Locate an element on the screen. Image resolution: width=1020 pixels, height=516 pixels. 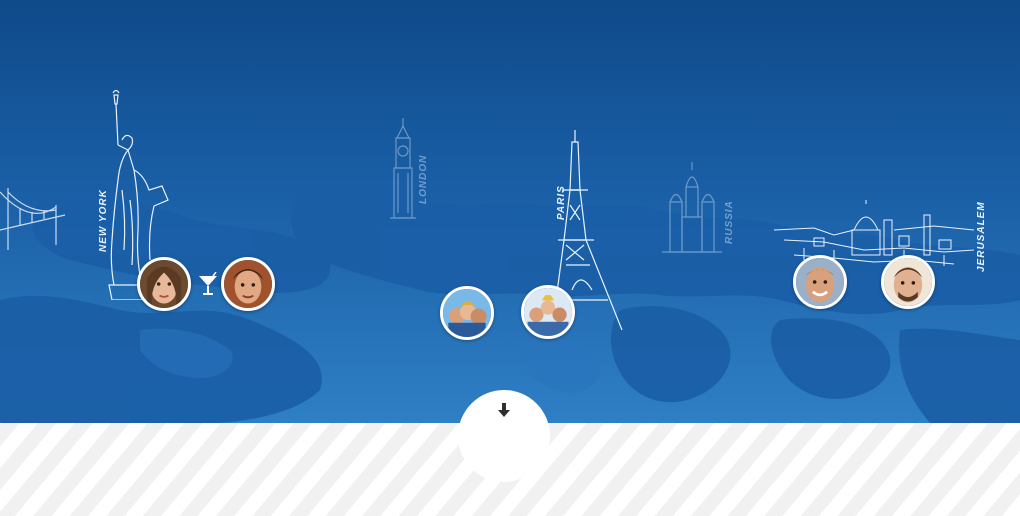
city-label-london: LONDON is located at coordinates (423, 179).